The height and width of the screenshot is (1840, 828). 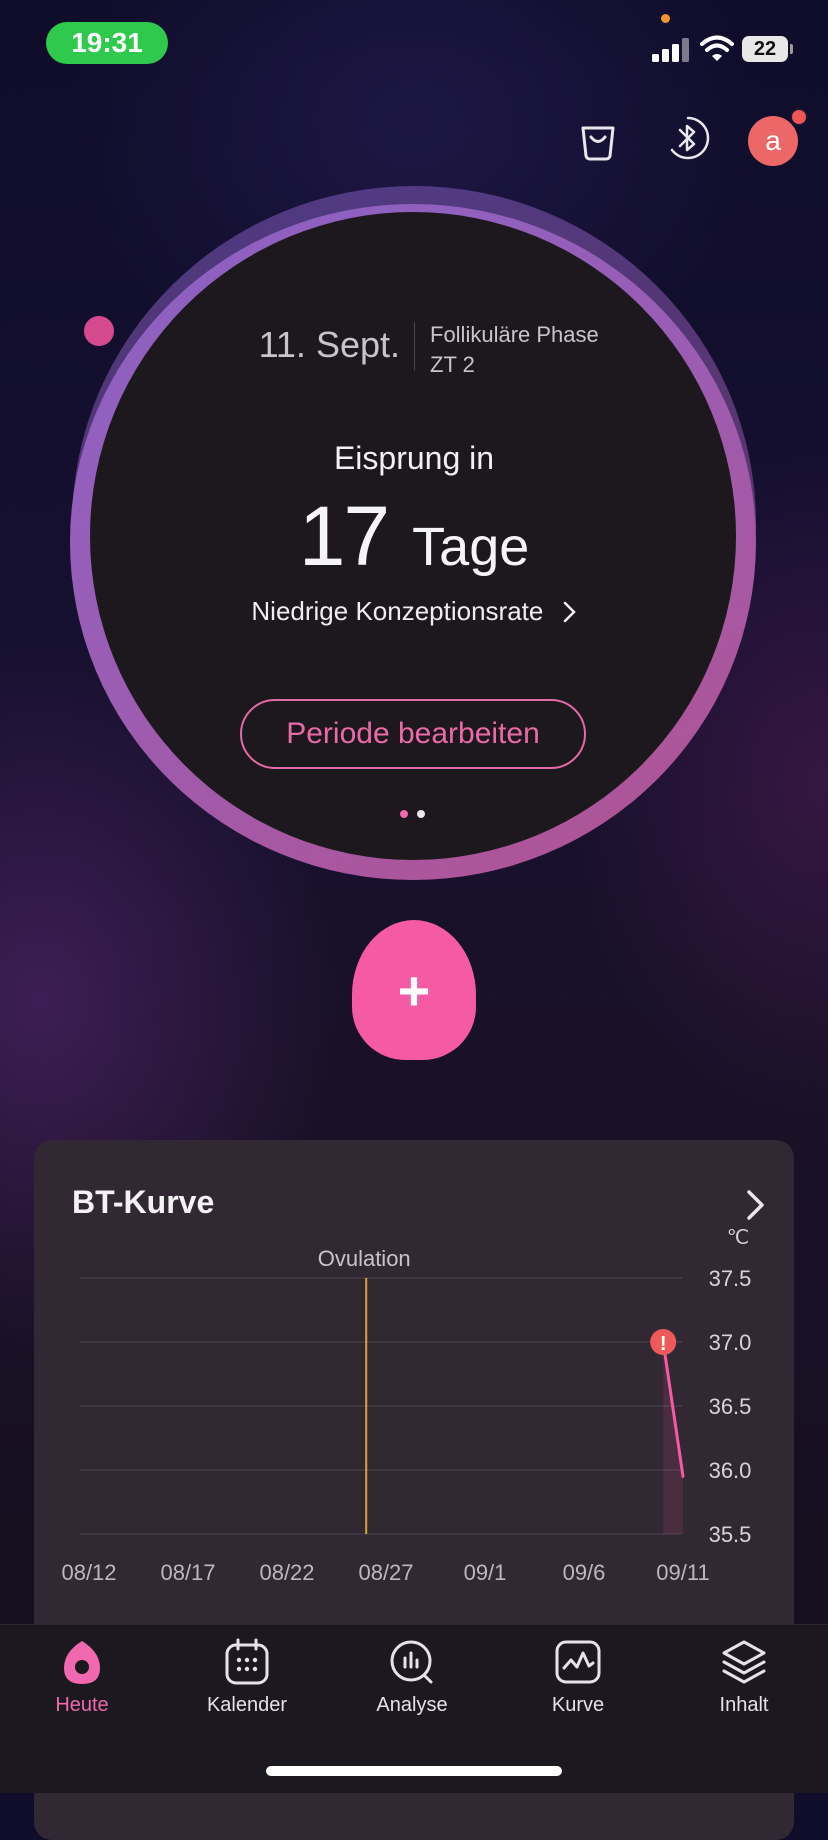 I want to click on status-time: 19:31, so click(x=107, y=43).